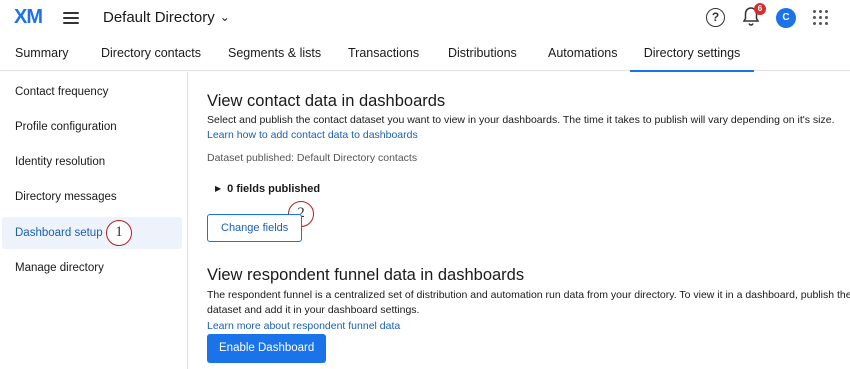  What do you see at coordinates (383, 53) in the screenshot?
I see `tab-transactions: Transactions` at bounding box center [383, 53].